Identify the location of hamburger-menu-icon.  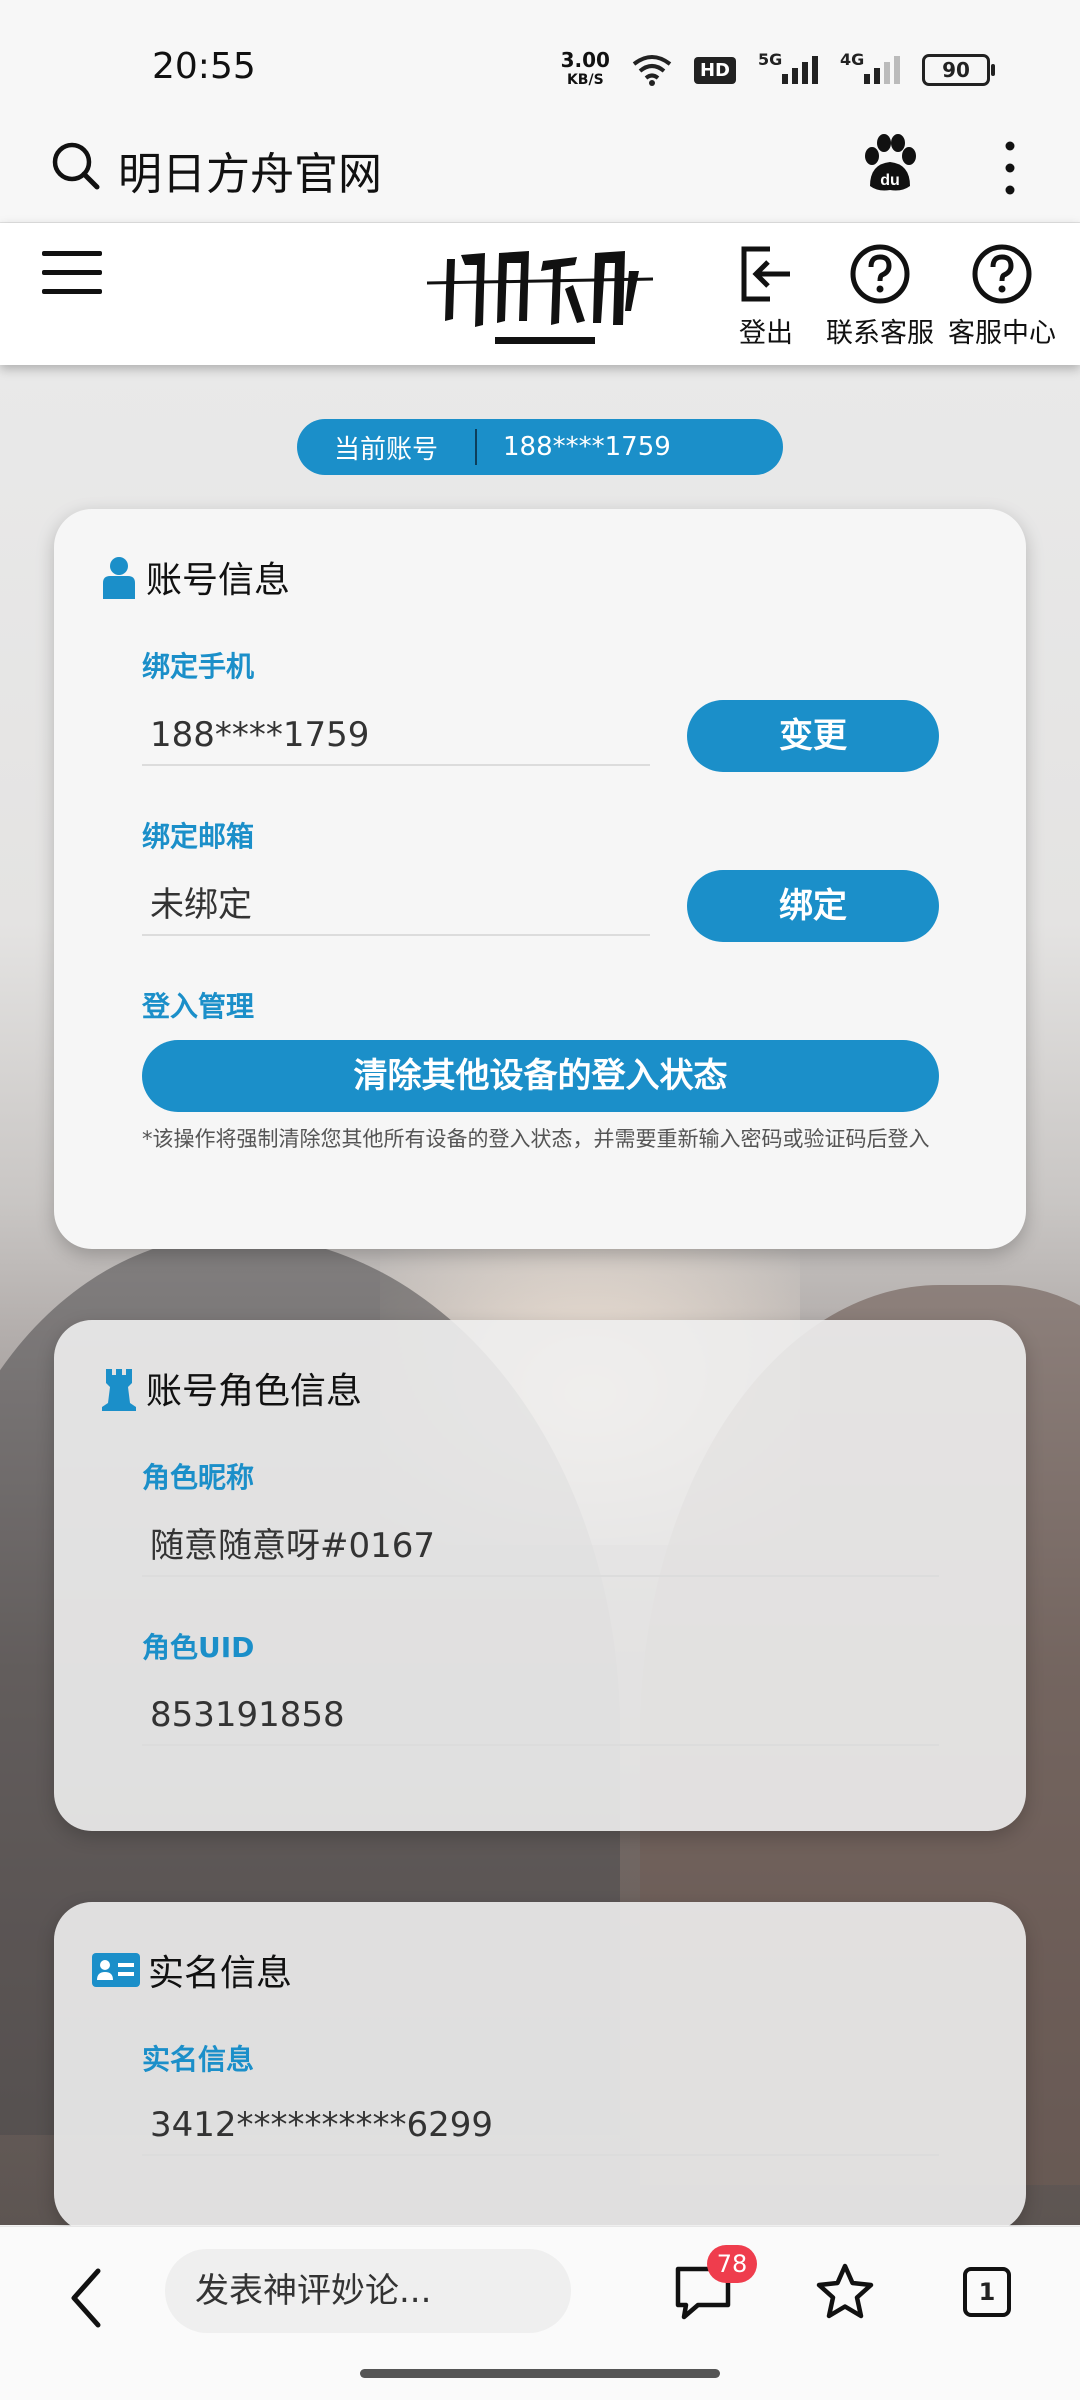
(72, 276).